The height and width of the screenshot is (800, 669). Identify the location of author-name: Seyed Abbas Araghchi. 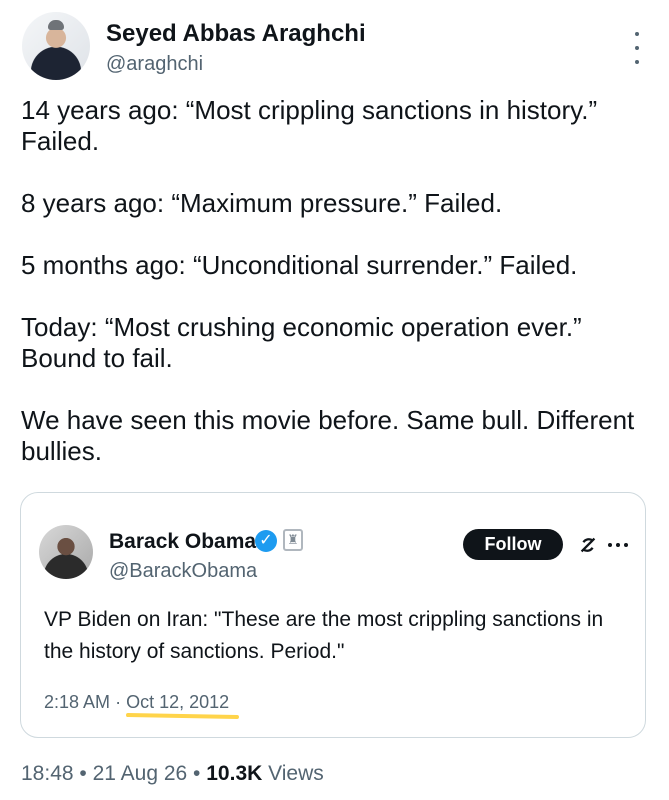
(236, 34).